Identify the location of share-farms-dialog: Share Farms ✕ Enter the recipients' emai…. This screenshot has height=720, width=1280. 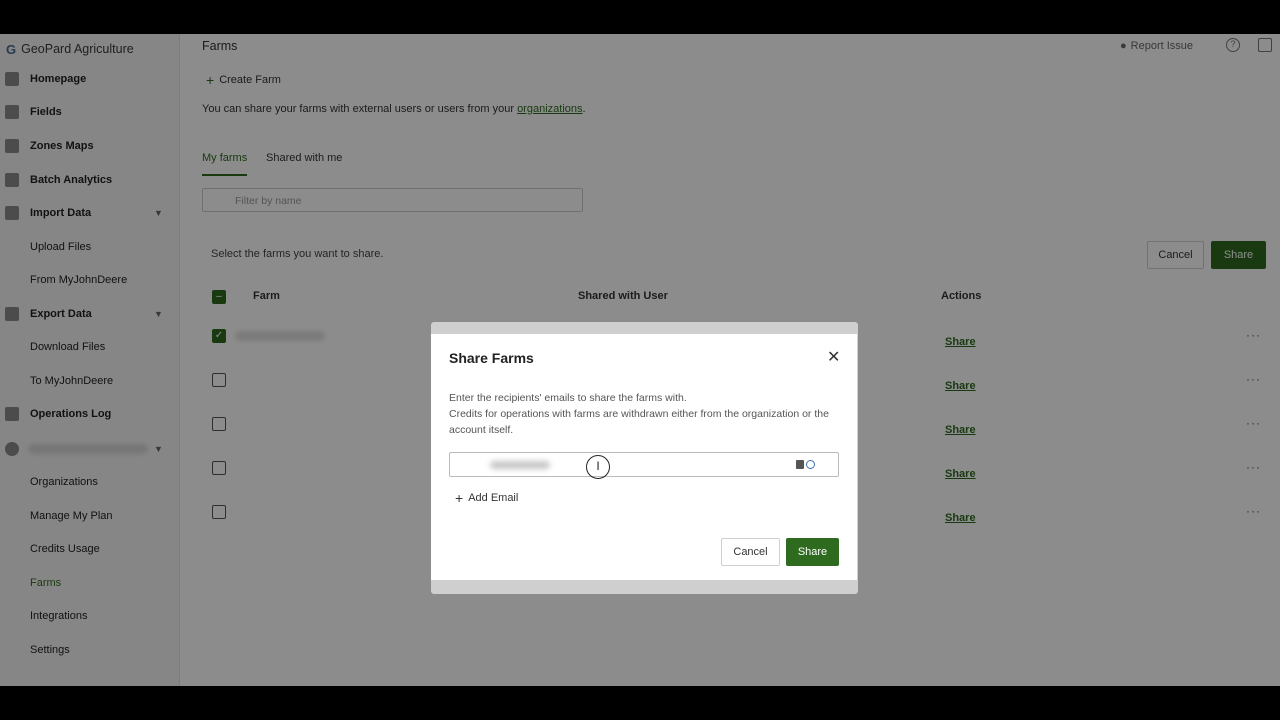
(644, 457).